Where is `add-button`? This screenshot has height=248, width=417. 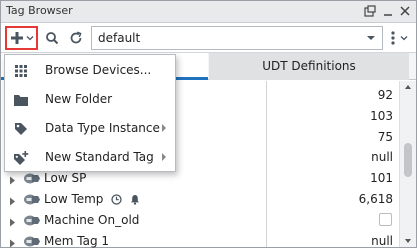 add-button is located at coordinates (21, 38).